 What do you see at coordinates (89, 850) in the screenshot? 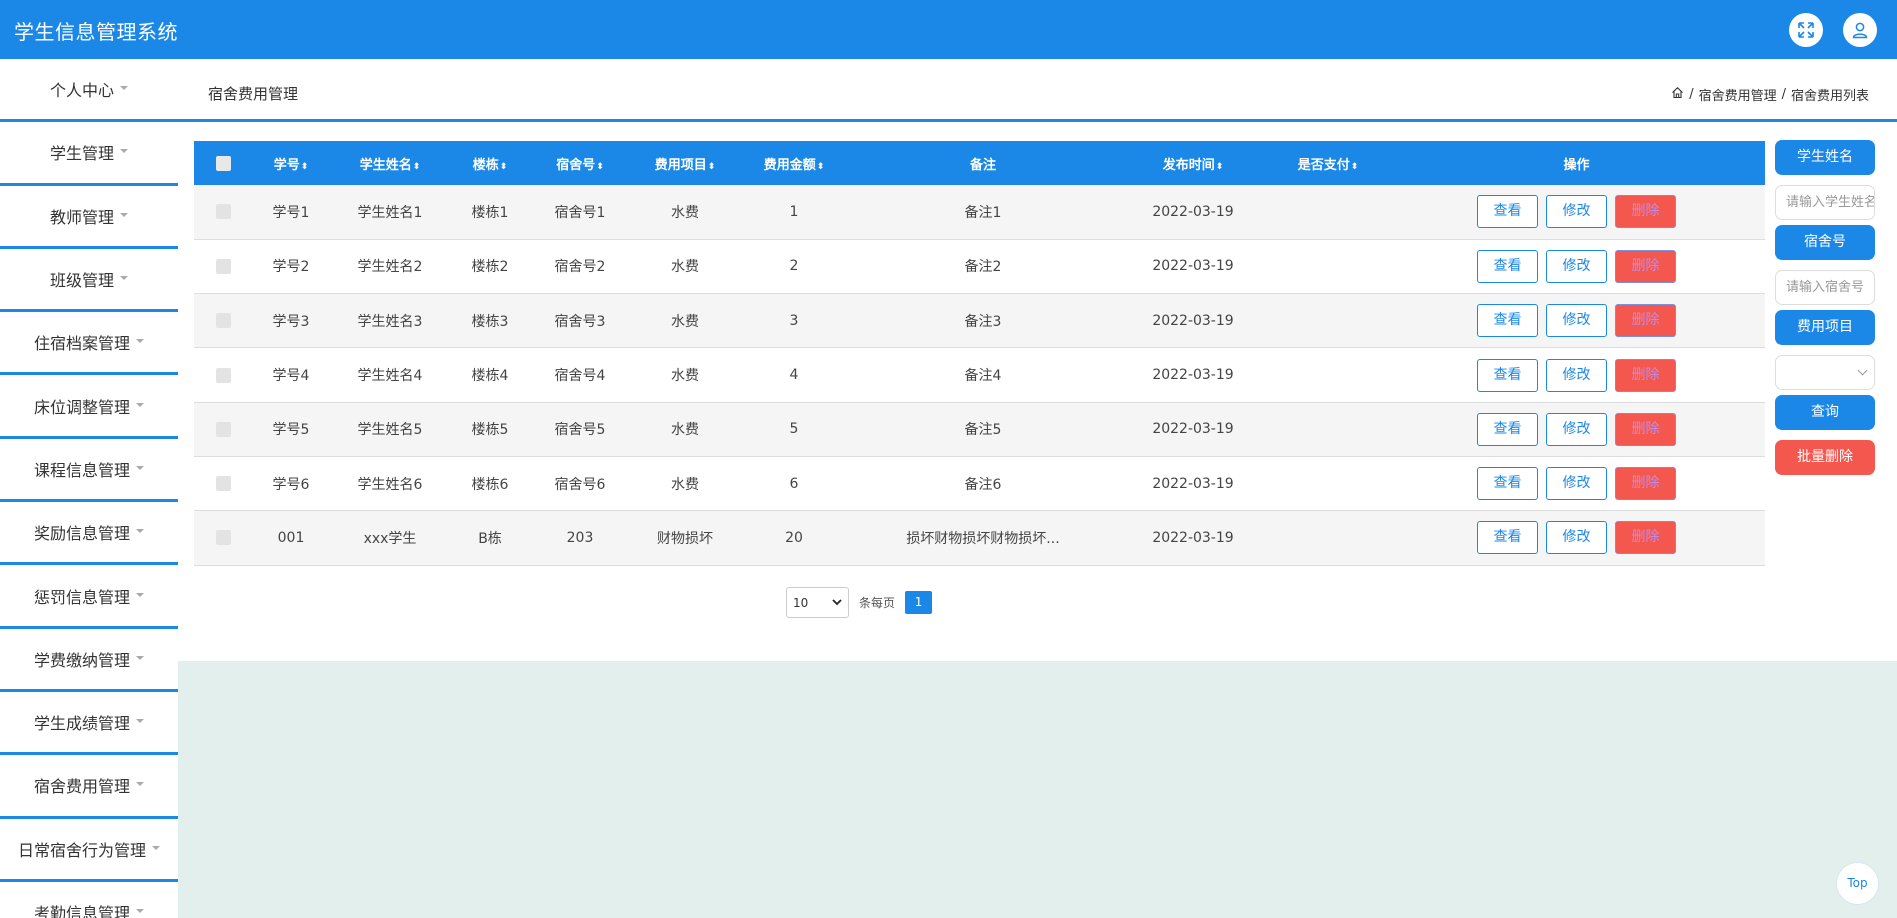
I see `sidebar-item: 日常宿舍行为管理` at bounding box center [89, 850].